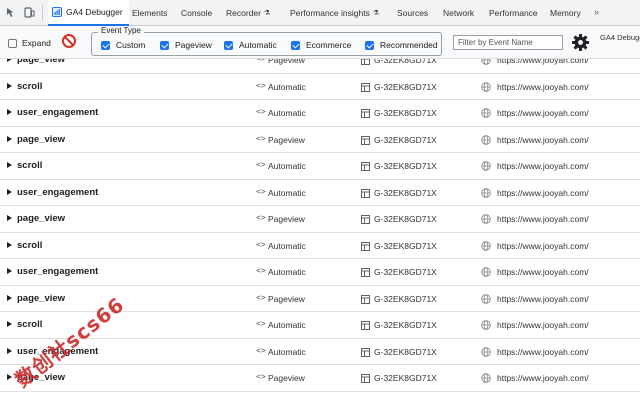 This screenshot has width=640, height=400. What do you see at coordinates (580, 42) in the screenshot?
I see `gear-icon` at bounding box center [580, 42].